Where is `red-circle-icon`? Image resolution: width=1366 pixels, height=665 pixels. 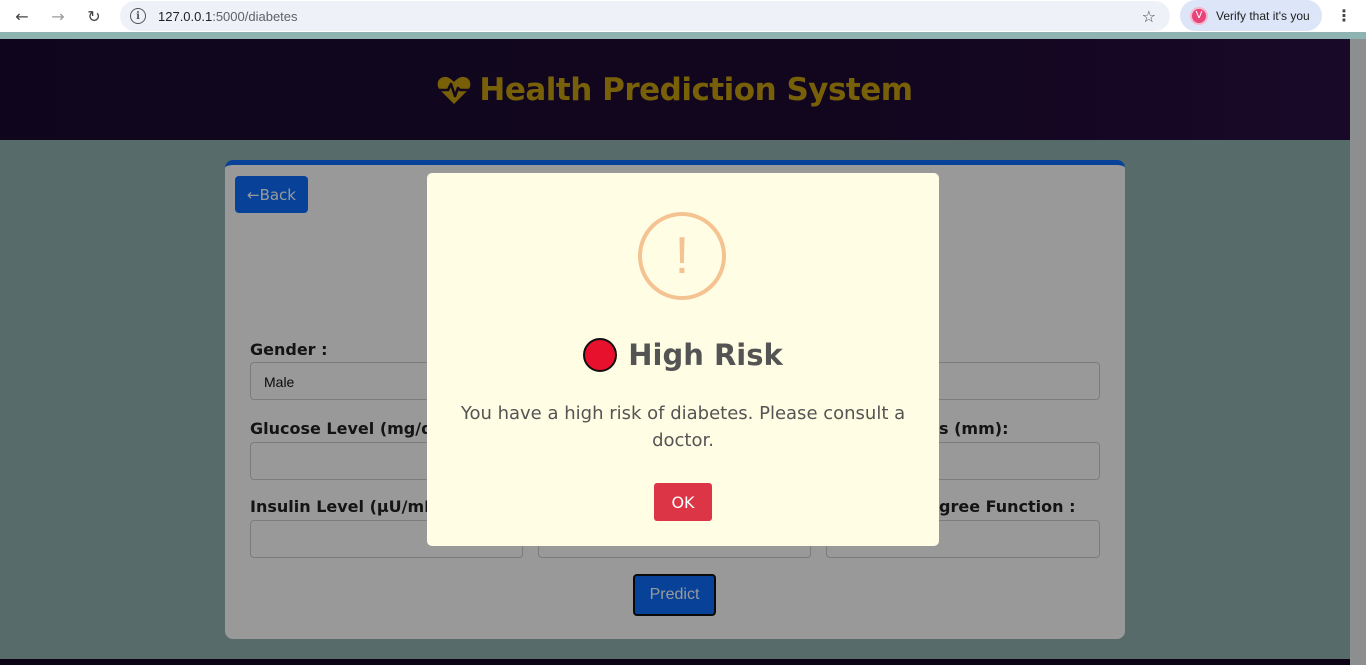 red-circle-icon is located at coordinates (600, 355).